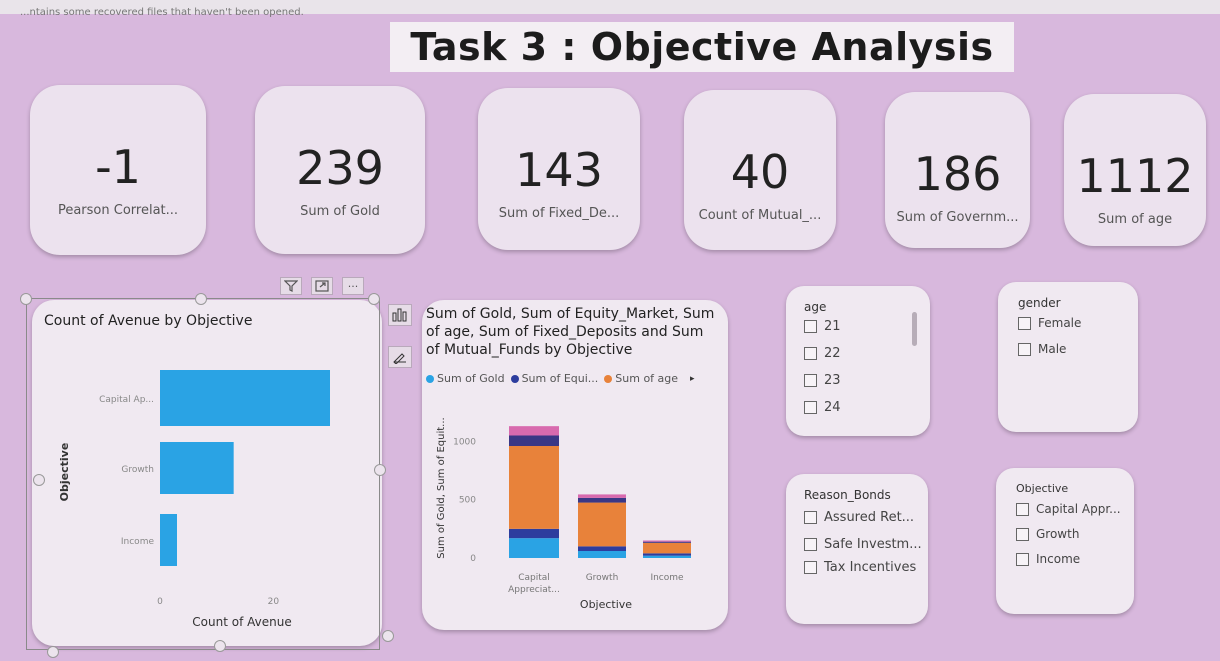  What do you see at coordinates (467, 501) in the screenshot?
I see `y-tick-label: 500` at bounding box center [467, 501].